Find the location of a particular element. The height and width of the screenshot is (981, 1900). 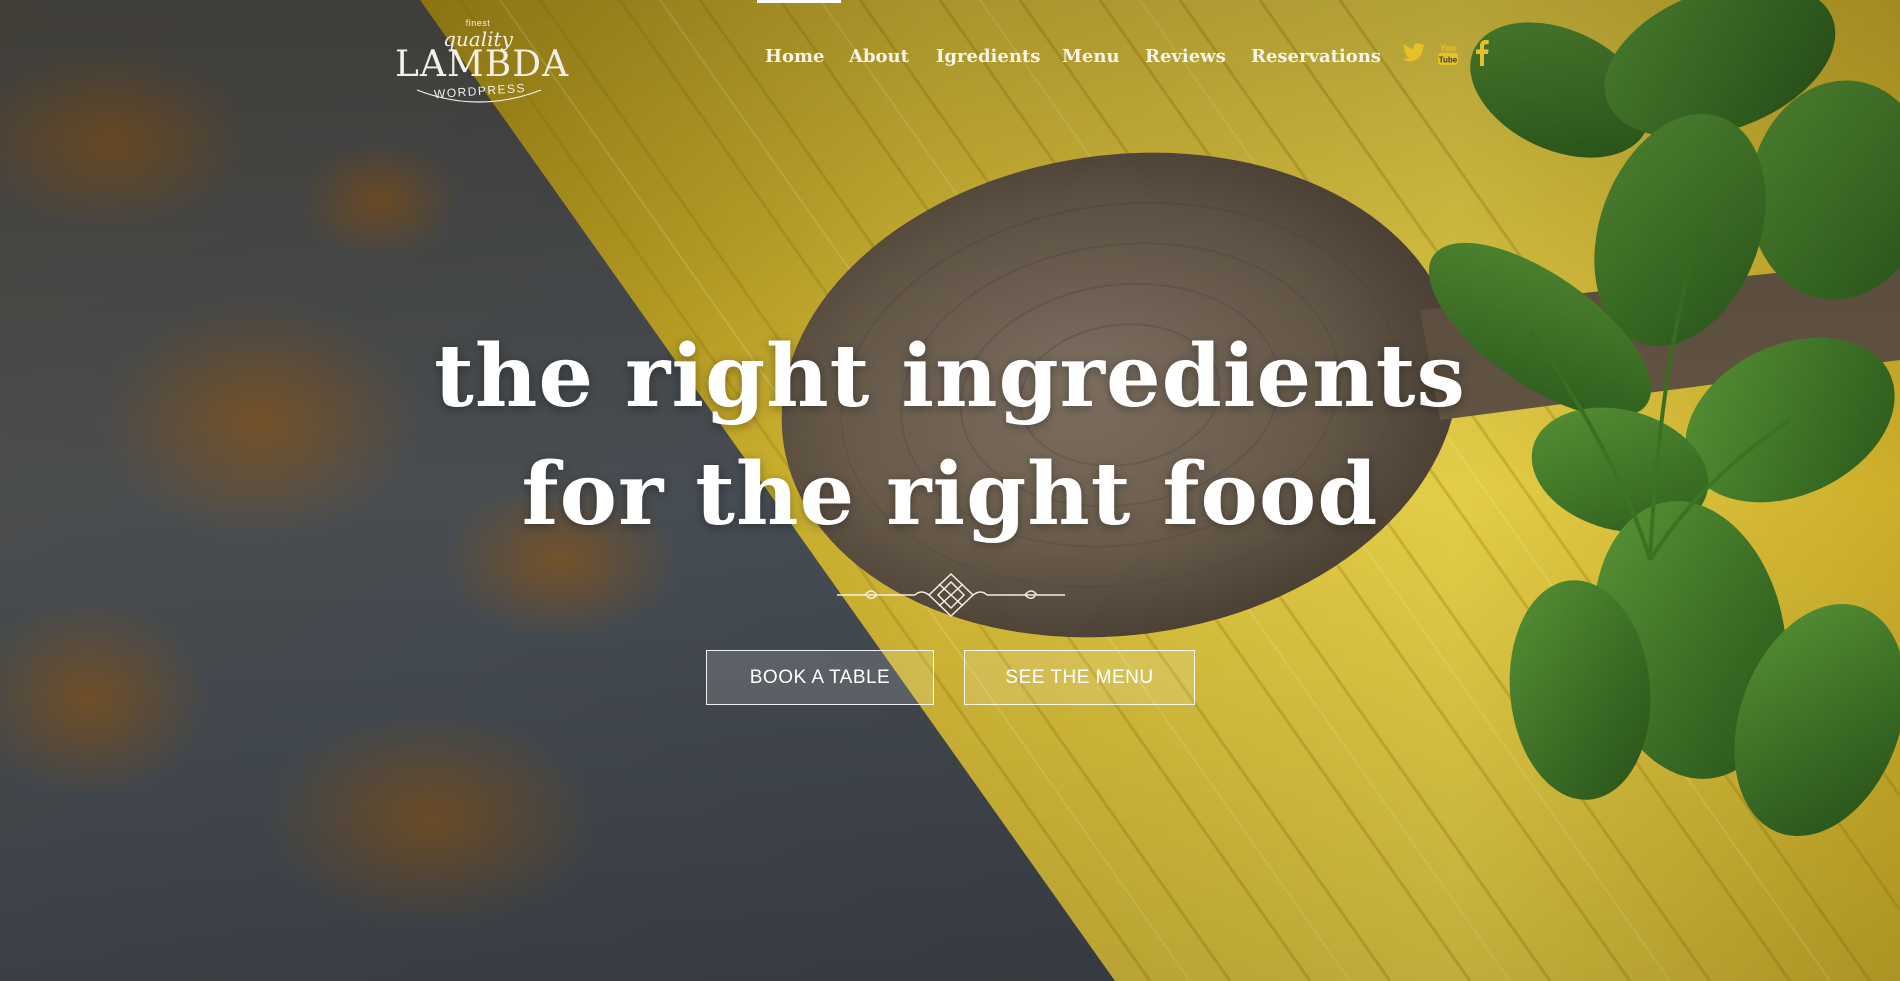

nav-item-about: About is located at coordinates (879, 56).